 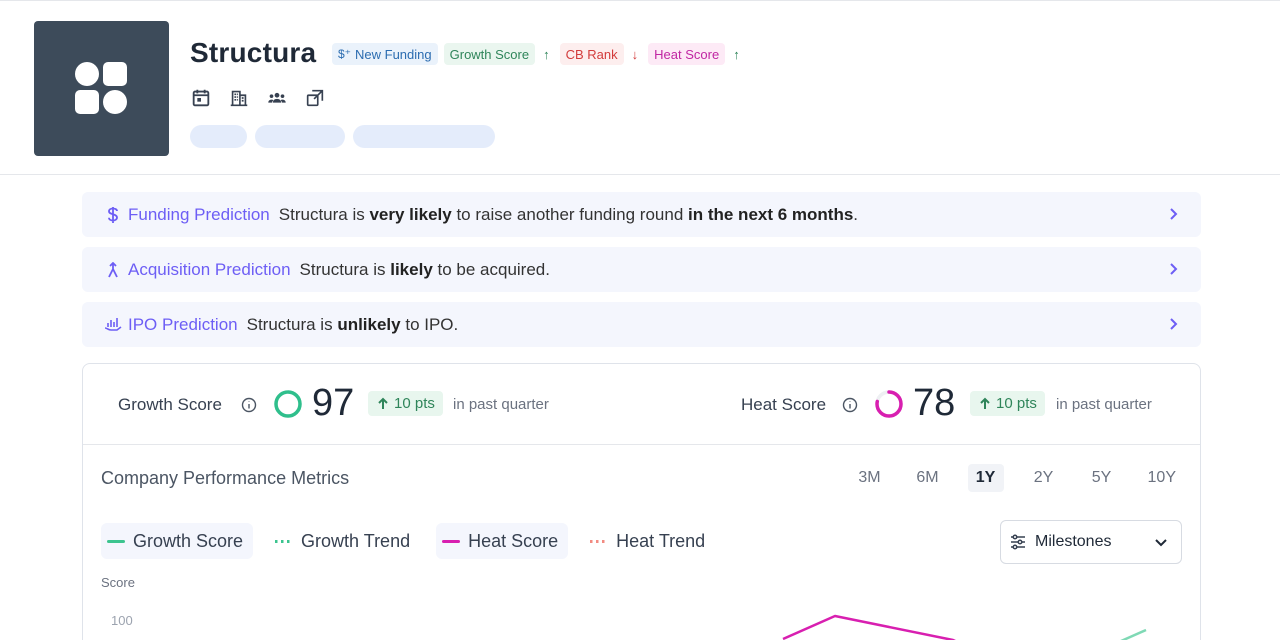 What do you see at coordinates (333, 403) in the screenshot?
I see `growth-score-value: 97` at bounding box center [333, 403].